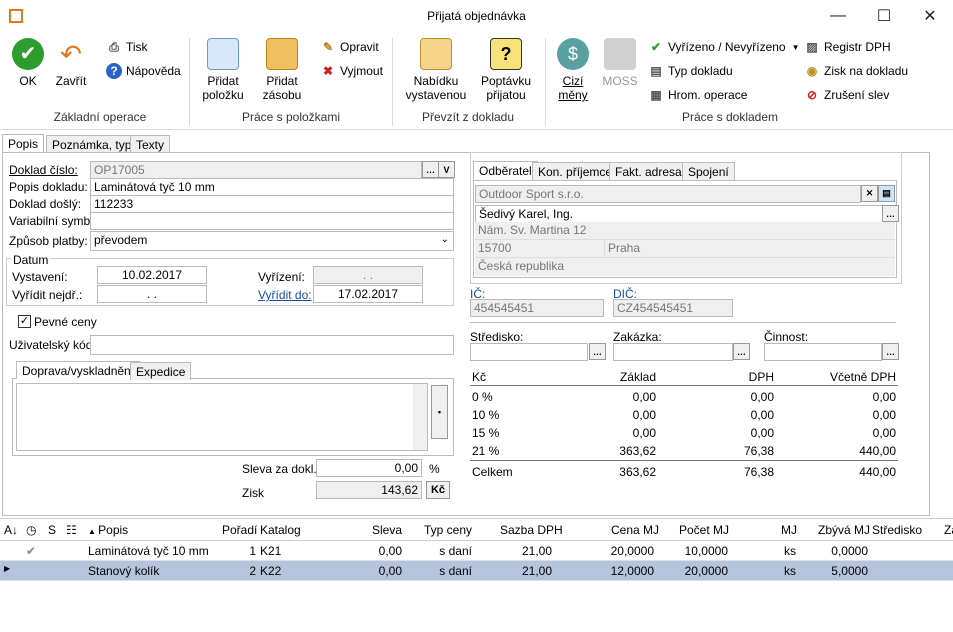  I want to click on col-s: S, so click(52, 530).